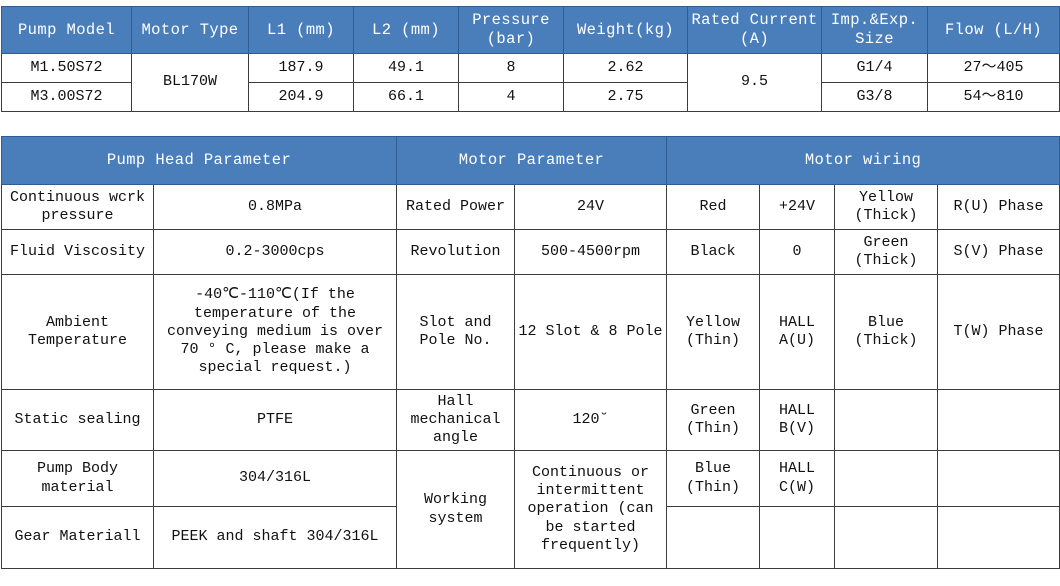 The width and height of the screenshot is (1060, 586). I want to click on wiring-signal: 0, so click(797, 252).